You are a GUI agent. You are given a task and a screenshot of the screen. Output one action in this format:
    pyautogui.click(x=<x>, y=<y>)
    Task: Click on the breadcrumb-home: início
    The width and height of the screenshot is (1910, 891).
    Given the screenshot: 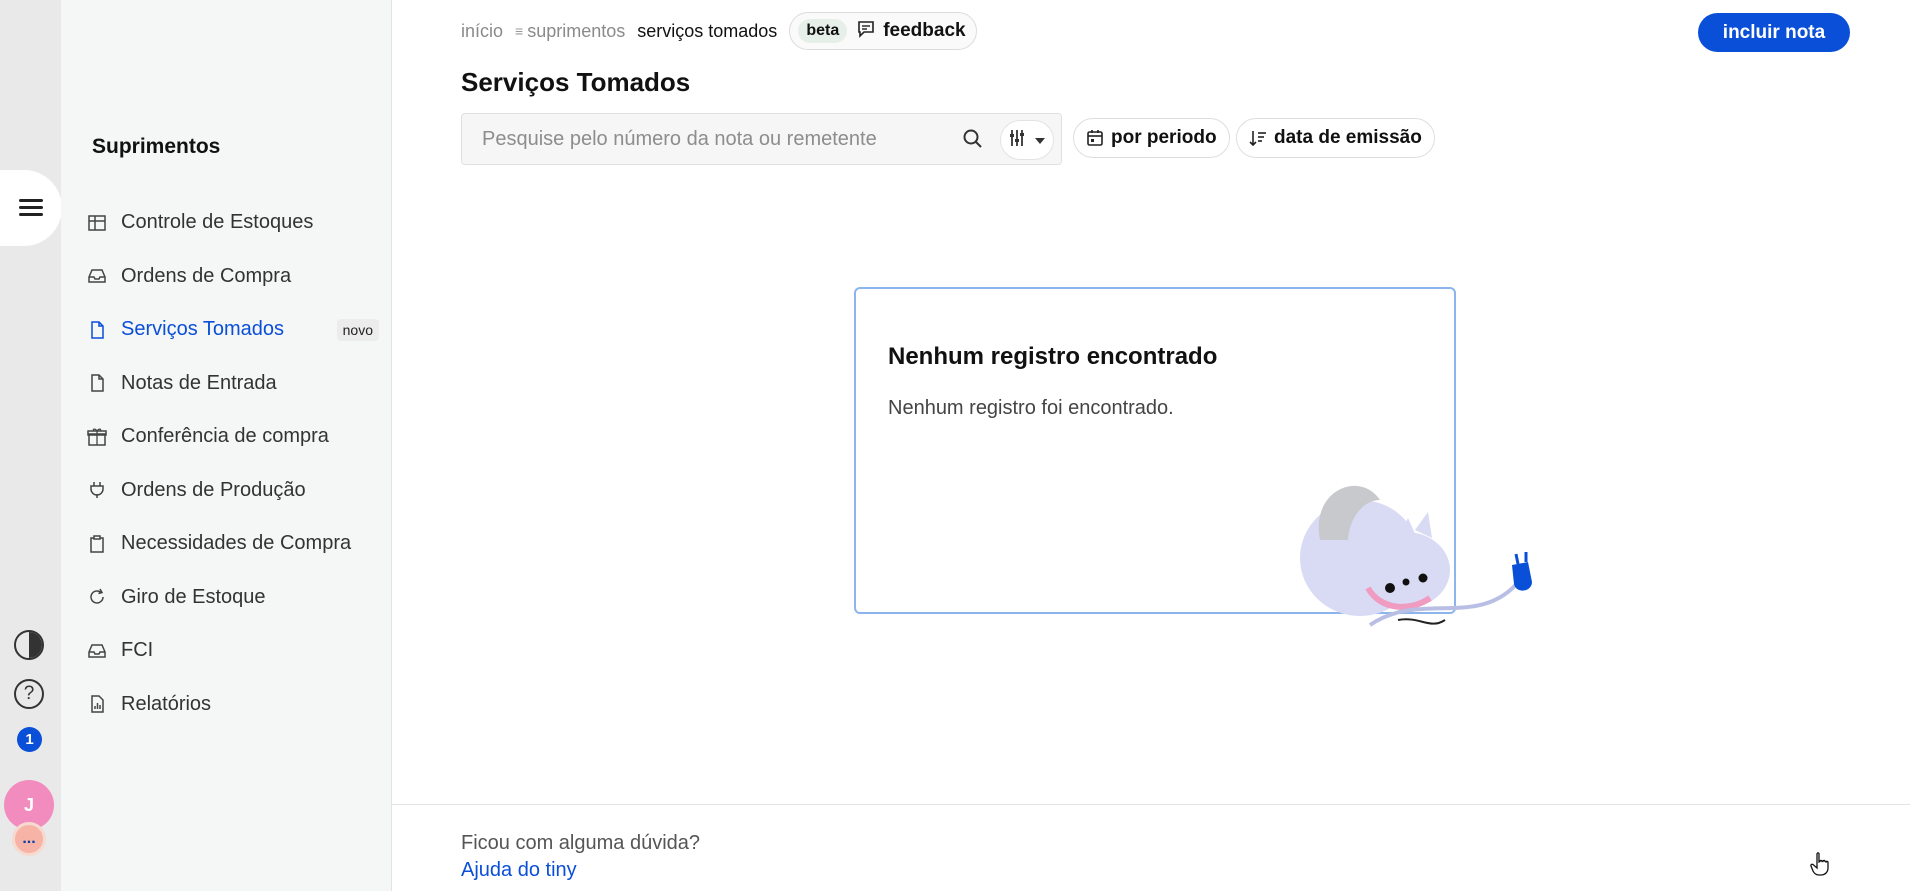 What is the action you would take?
    pyautogui.click(x=482, y=31)
    